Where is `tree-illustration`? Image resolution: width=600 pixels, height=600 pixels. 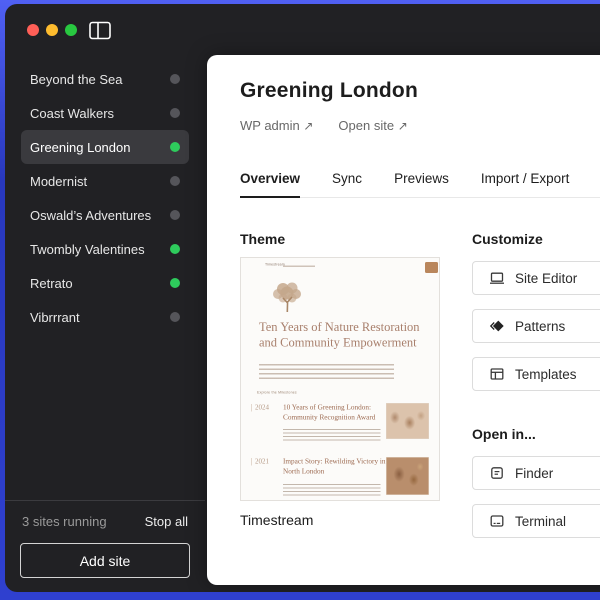 tree-illustration is located at coordinates (288, 298).